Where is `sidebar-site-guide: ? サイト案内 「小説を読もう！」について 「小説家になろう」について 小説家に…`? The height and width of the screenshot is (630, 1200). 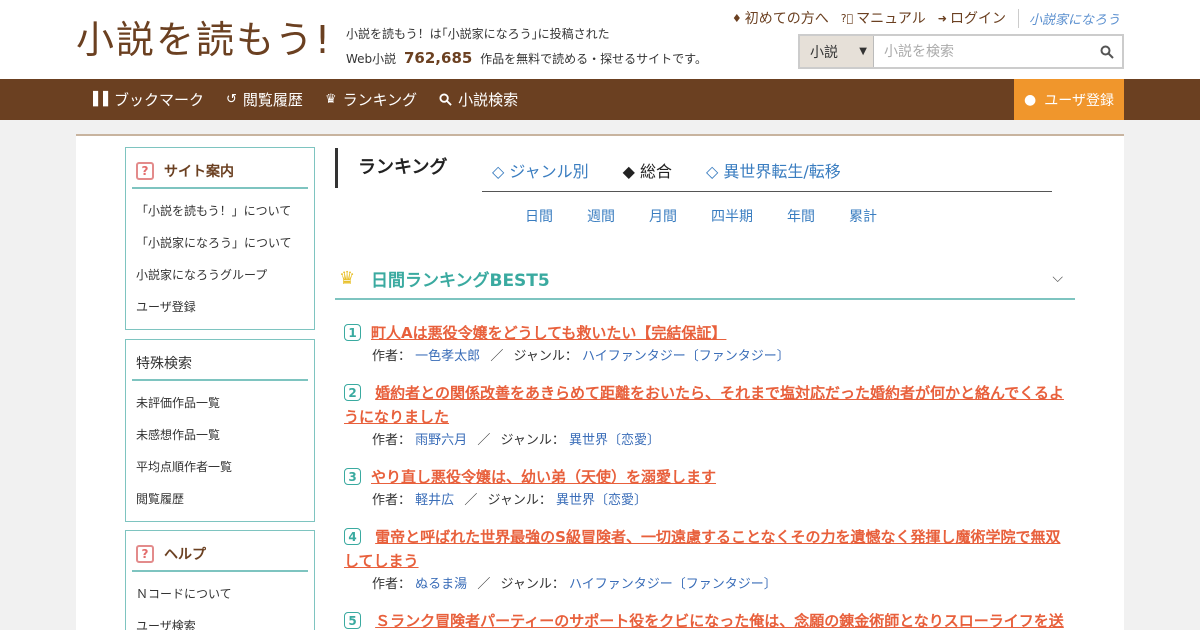
sidebar-site-guide: ? サイト案内 「小説を読もう！」について 「小説家になろう」について 小説家に… is located at coordinates (220, 238).